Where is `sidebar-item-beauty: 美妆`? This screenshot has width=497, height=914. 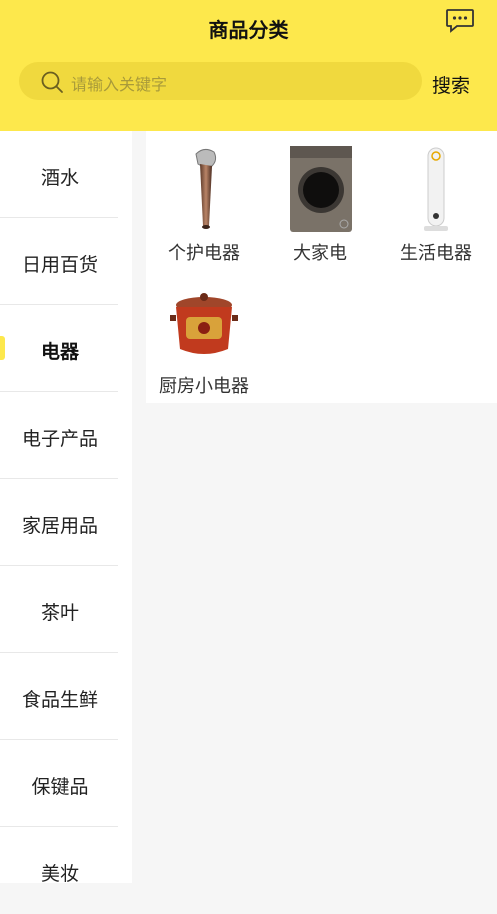
sidebar-item-beauty: 美妆 is located at coordinates (66, 870).